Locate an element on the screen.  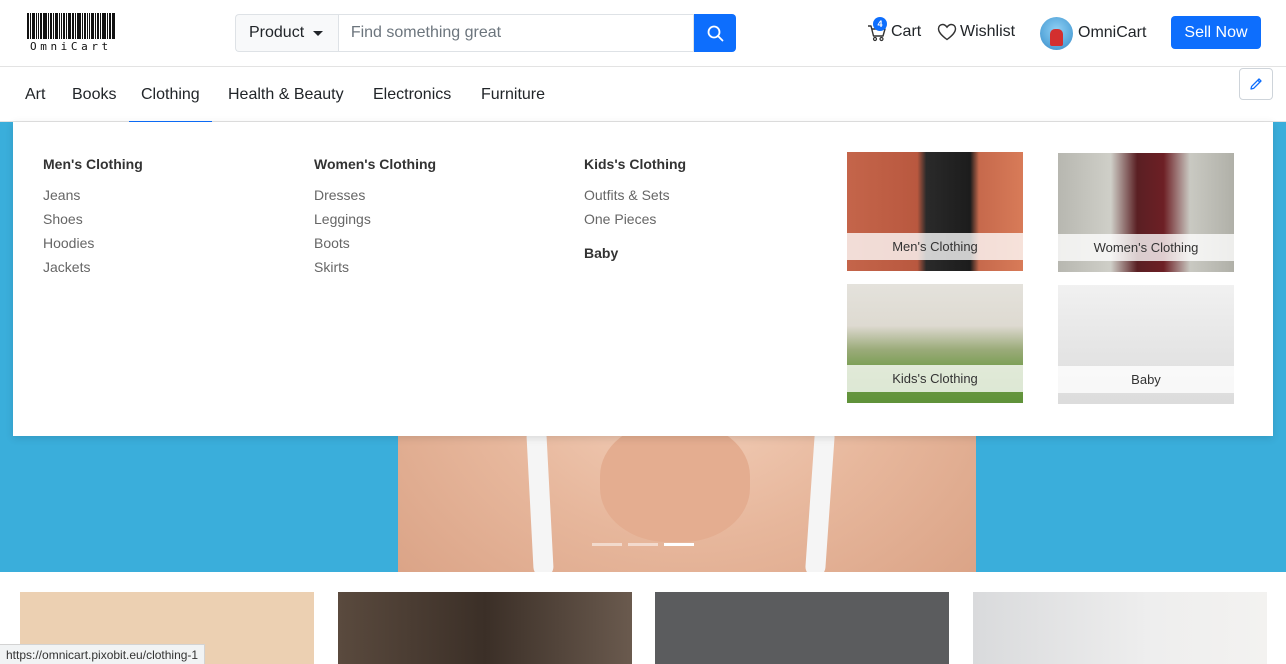
category-tile-label: Baby is located at coordinates (1146, 379).